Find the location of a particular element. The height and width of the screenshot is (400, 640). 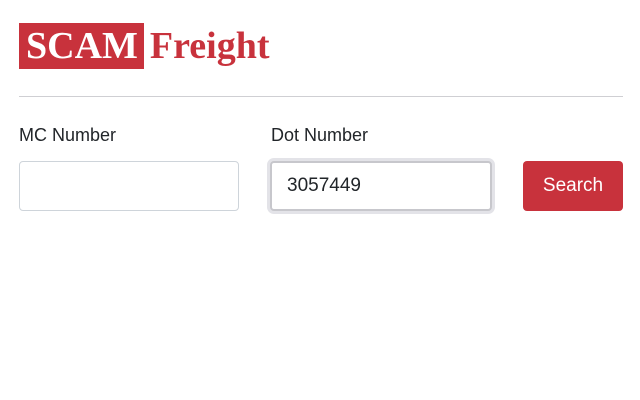

dot-number-label: Dot Number is located at coordinates (320, 135).